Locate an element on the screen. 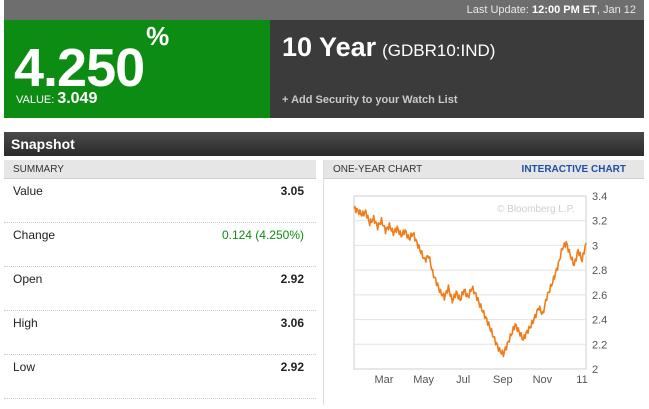 Image resolution: width=649 pixels, height=409 pixels. quote-panel: 4.250% VALUE: 3.049 is located at coordinates (137, 69).